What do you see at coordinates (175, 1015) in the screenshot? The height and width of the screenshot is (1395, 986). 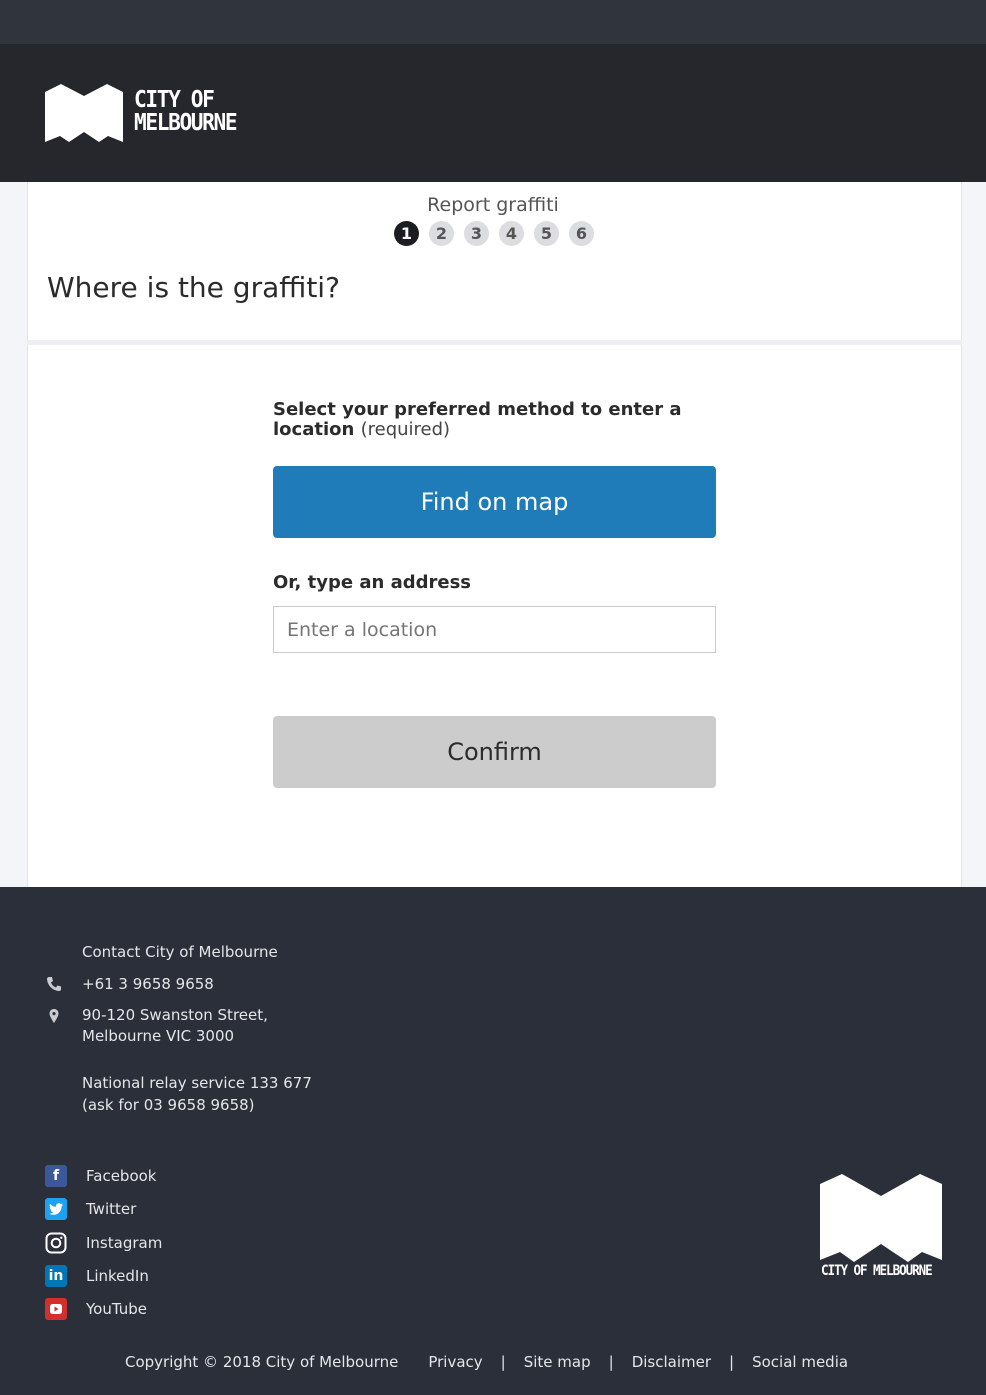 I see `address-line-1: 90-120 Swanston Street,` at bounding box center [175, 1015].